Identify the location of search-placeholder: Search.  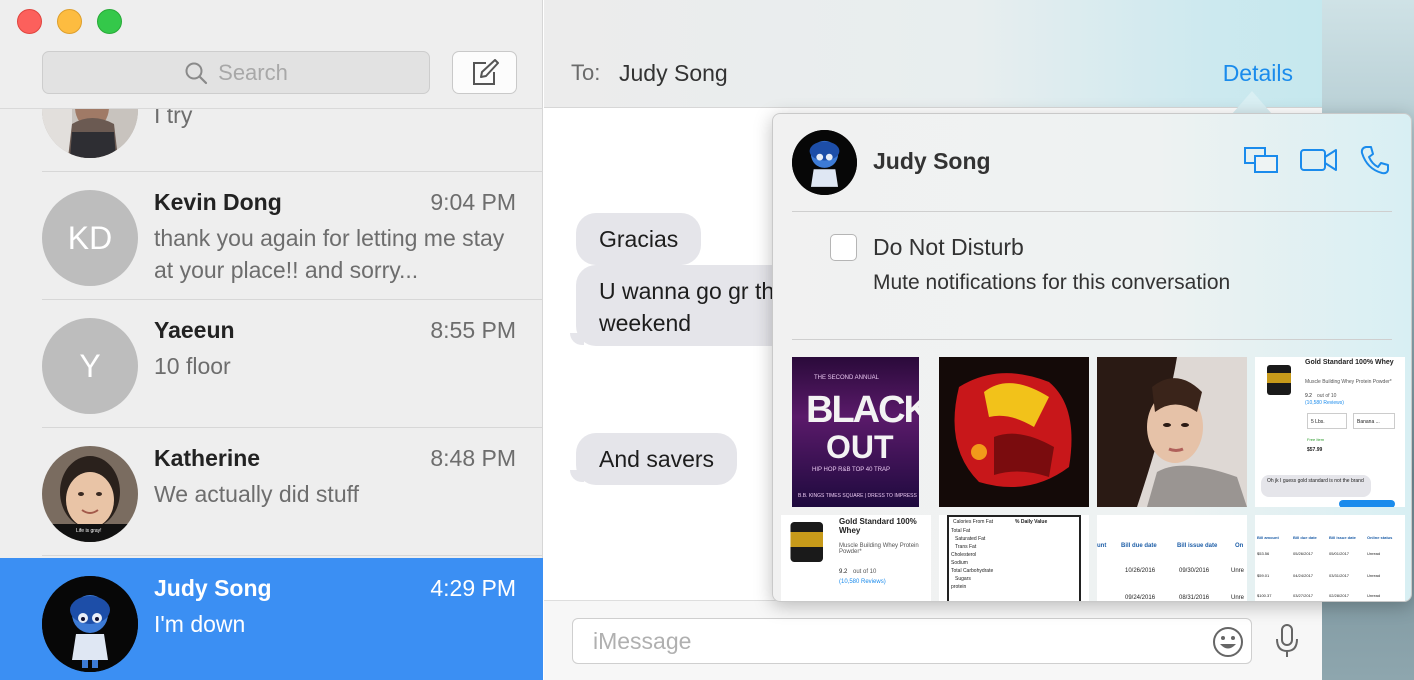
(253, 72).